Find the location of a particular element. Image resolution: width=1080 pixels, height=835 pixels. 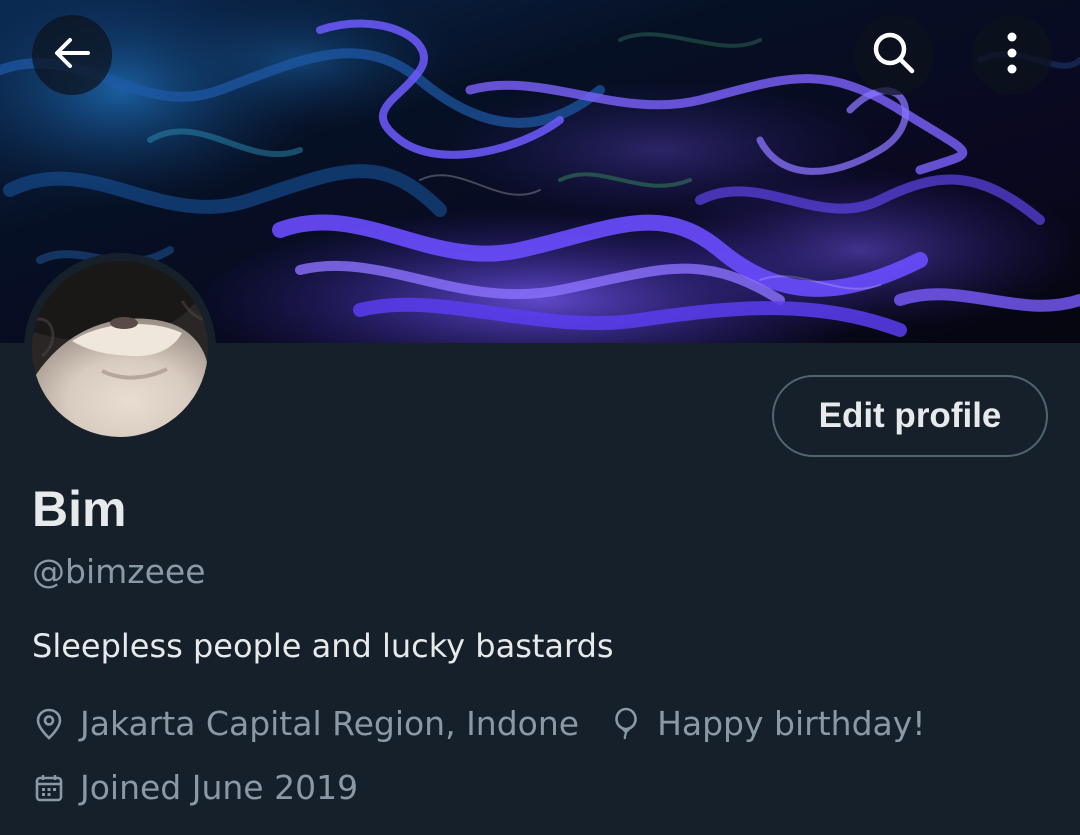

back-button is located at coordinates (72, 55).